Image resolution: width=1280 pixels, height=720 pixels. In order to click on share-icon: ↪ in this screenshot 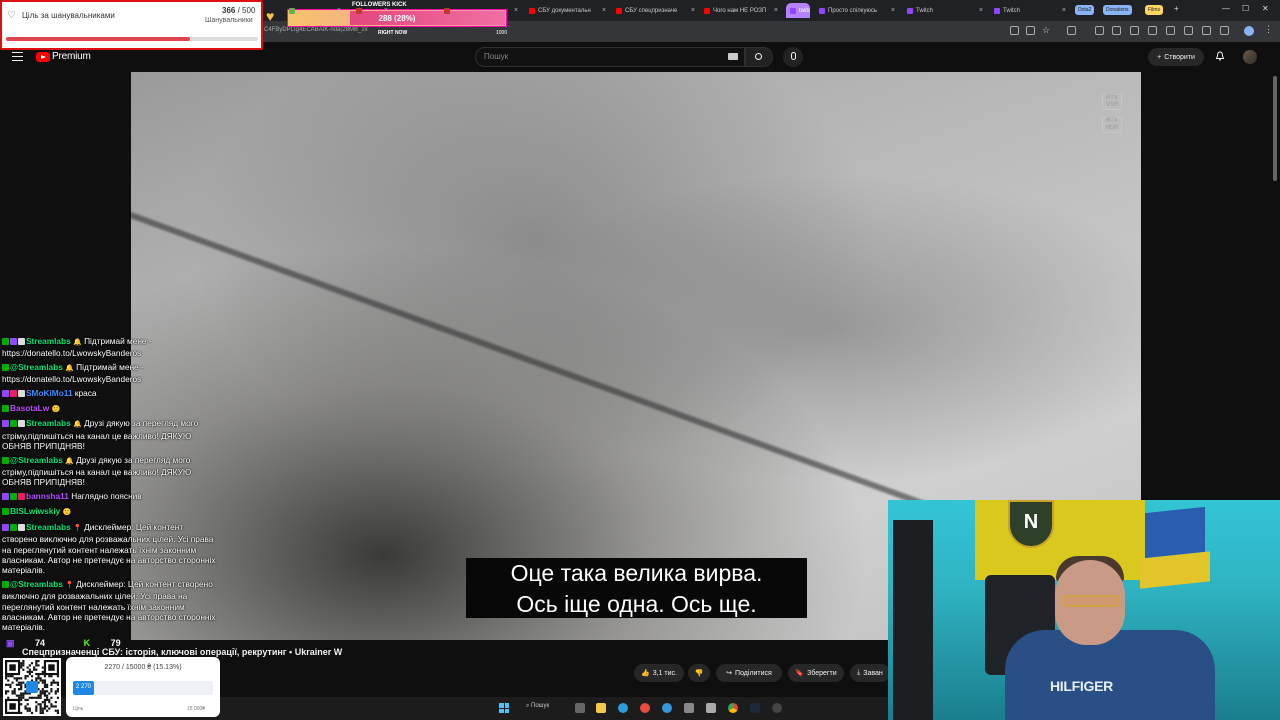, I will do `click(729, 673)`.